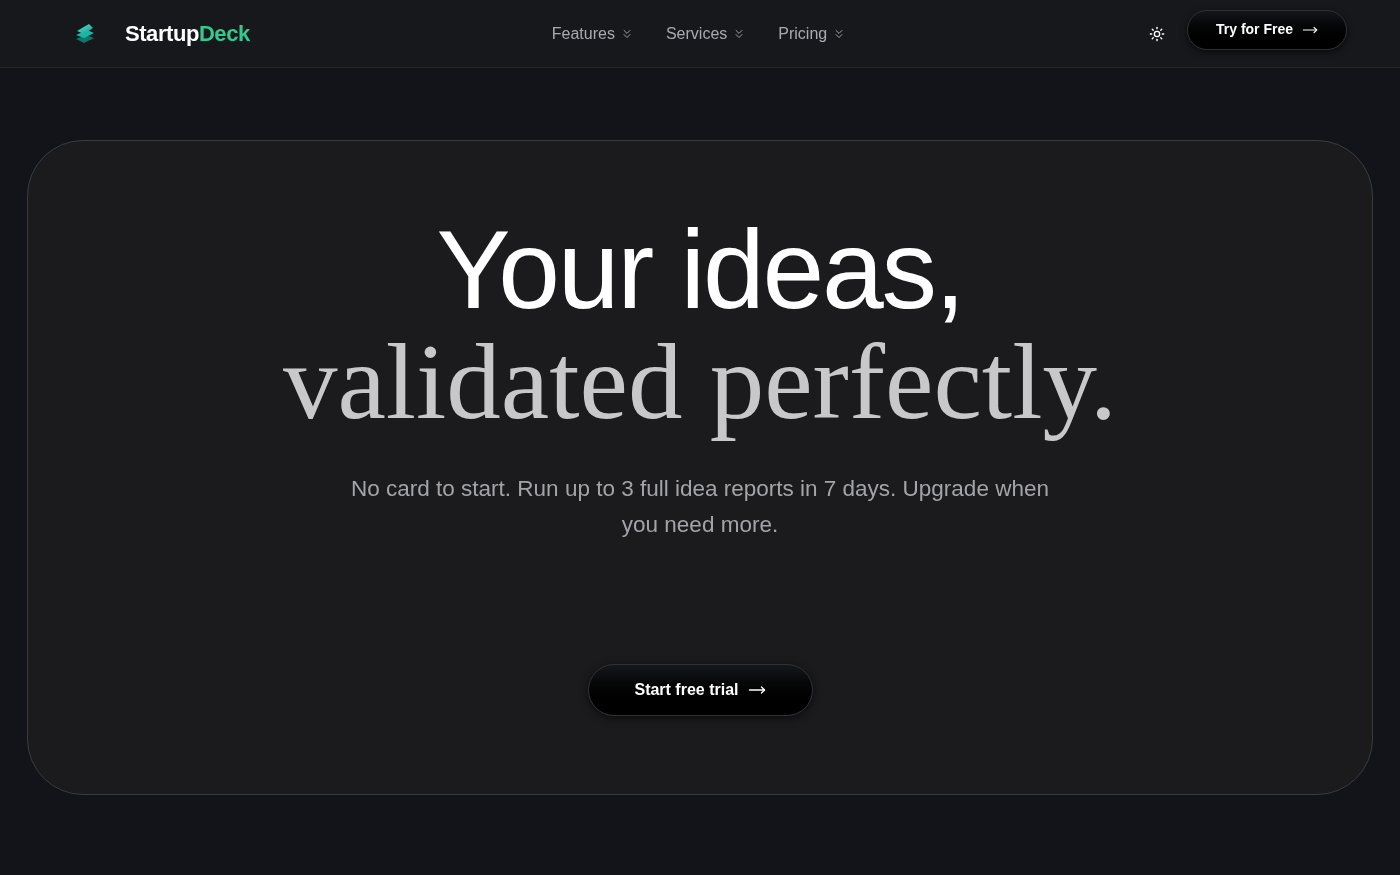  I want to click on brand-name: StartupDeck, so click(187, 33).